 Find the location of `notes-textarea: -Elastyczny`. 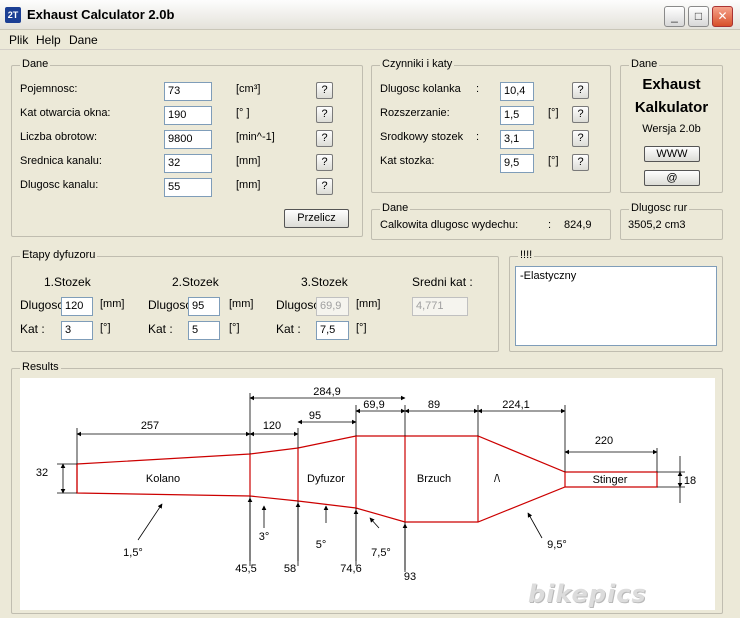

notes-textarea: -Elastyczny is located at coordinates (616, 306).